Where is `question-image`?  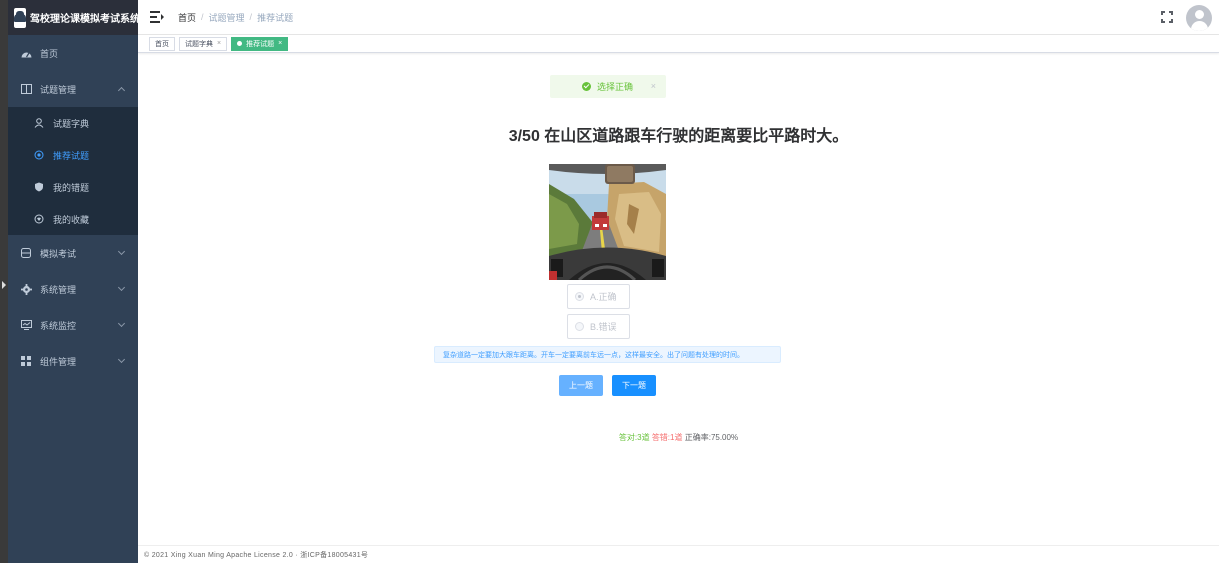 question-image is located at coordinates (607, 222).